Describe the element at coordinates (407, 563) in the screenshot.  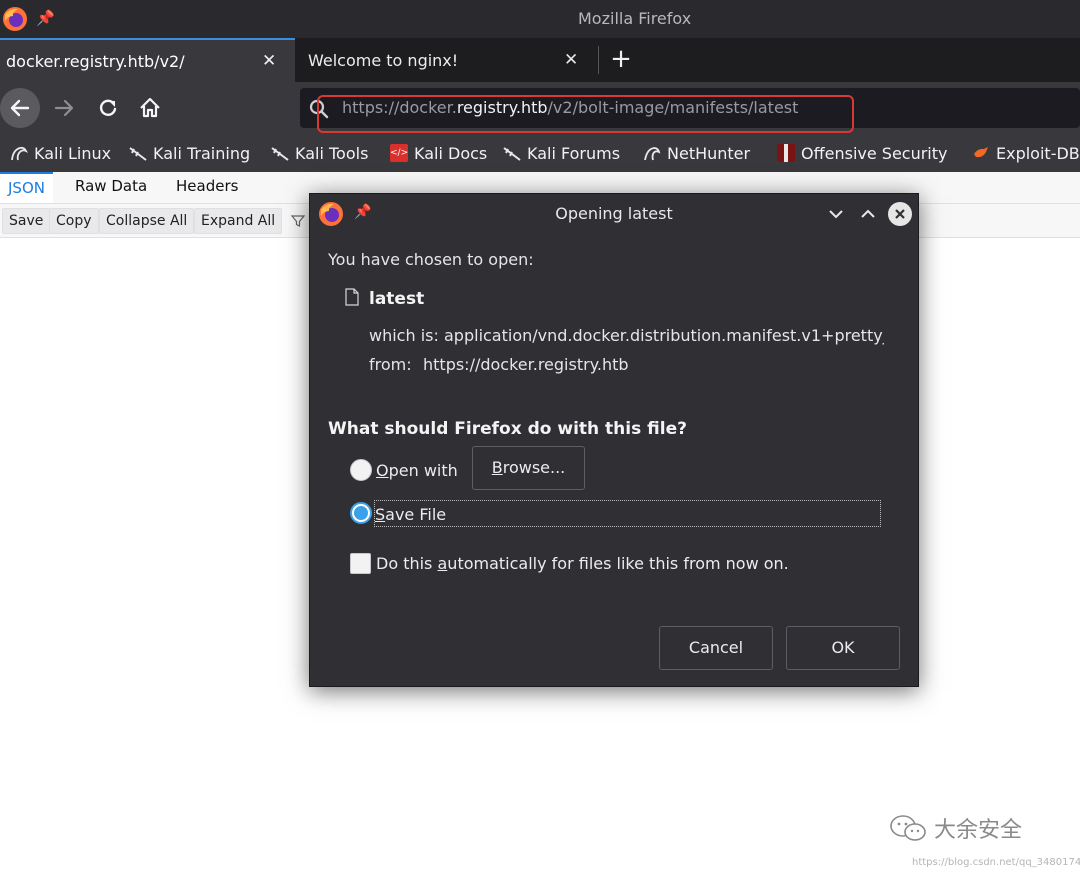
I see `label-pre: Do this` at that location.